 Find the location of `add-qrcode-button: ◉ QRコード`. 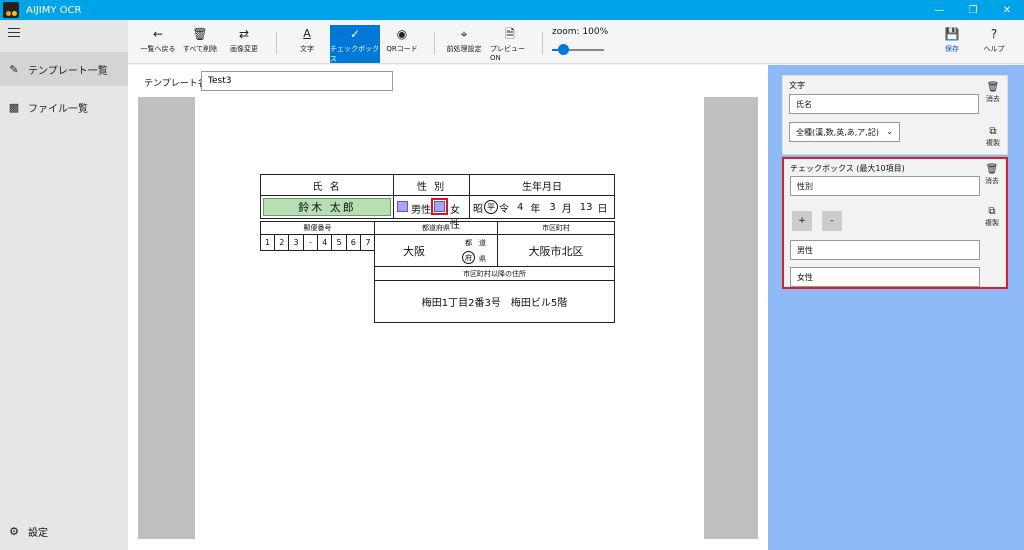

add-qrcode-button: ◉ QRコード is located at coordinates (402, 44).